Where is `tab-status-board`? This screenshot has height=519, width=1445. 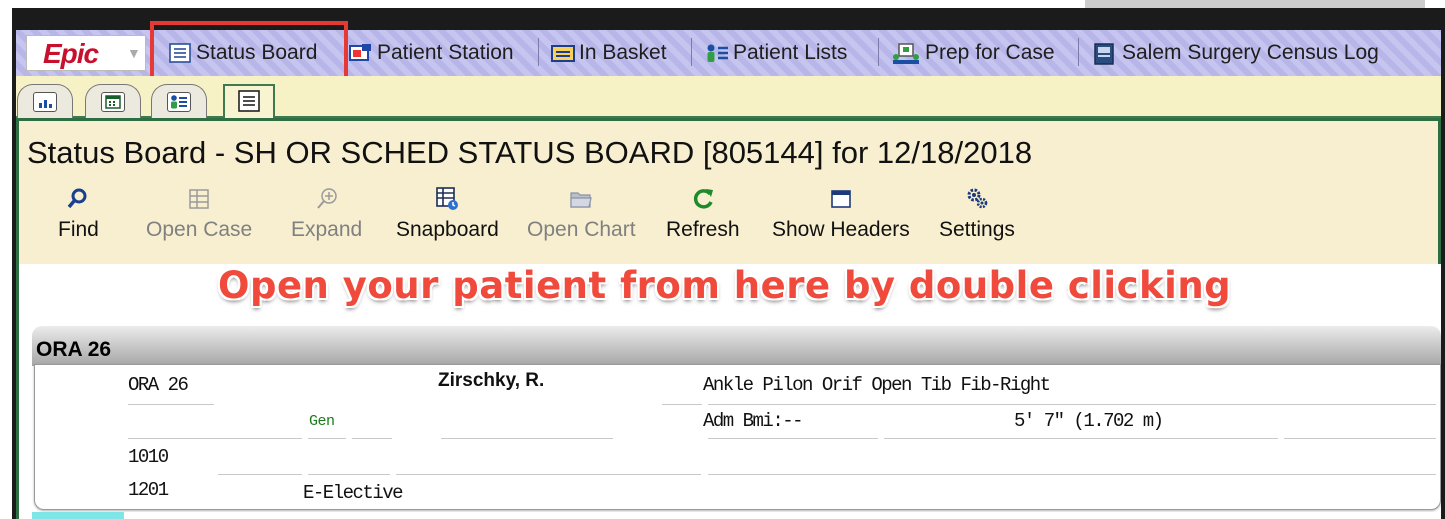
tab-status-board is located at coordinates (249, 102).